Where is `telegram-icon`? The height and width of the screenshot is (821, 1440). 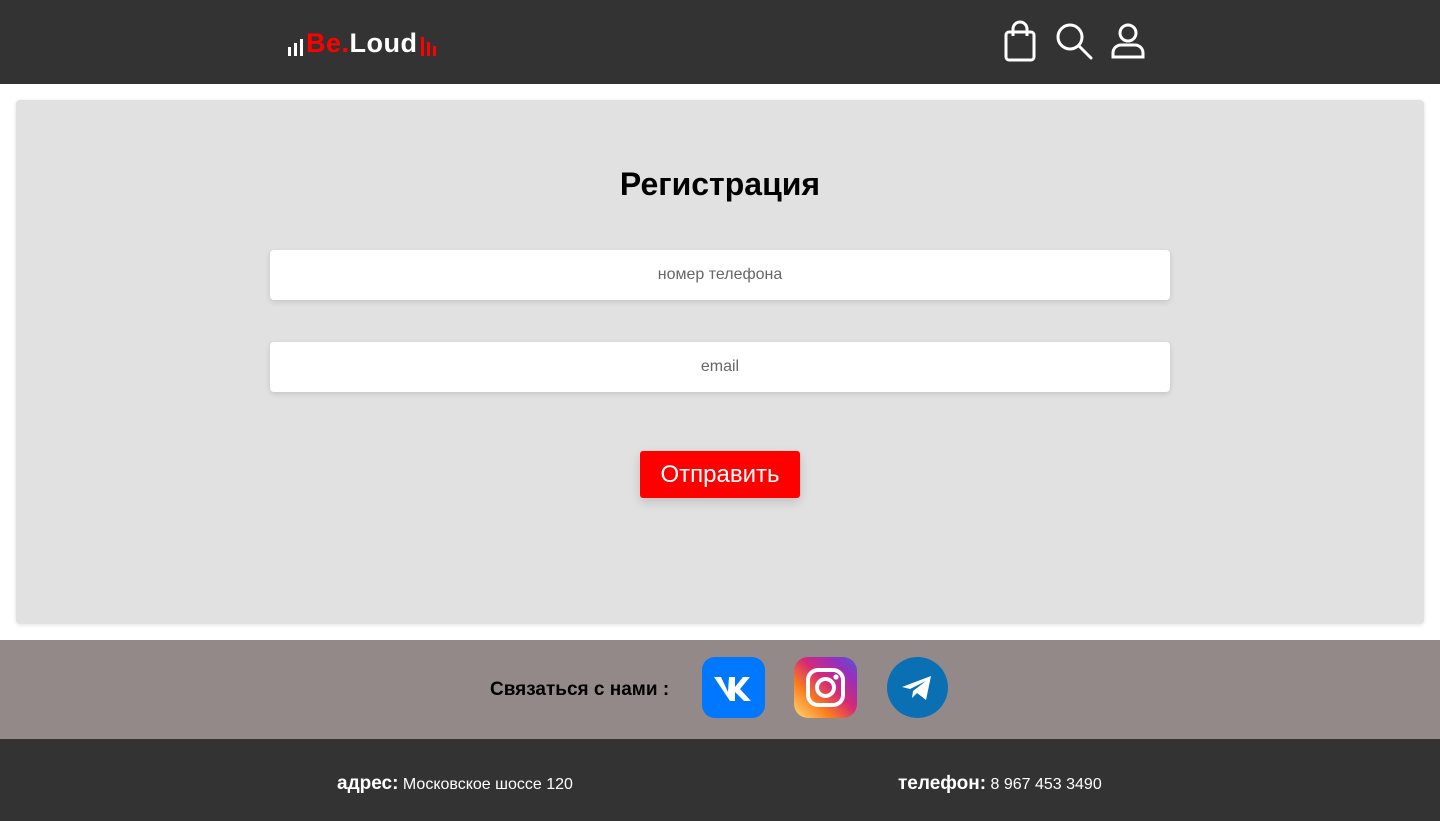 telegram-icon is located at coordinates (917, 687).